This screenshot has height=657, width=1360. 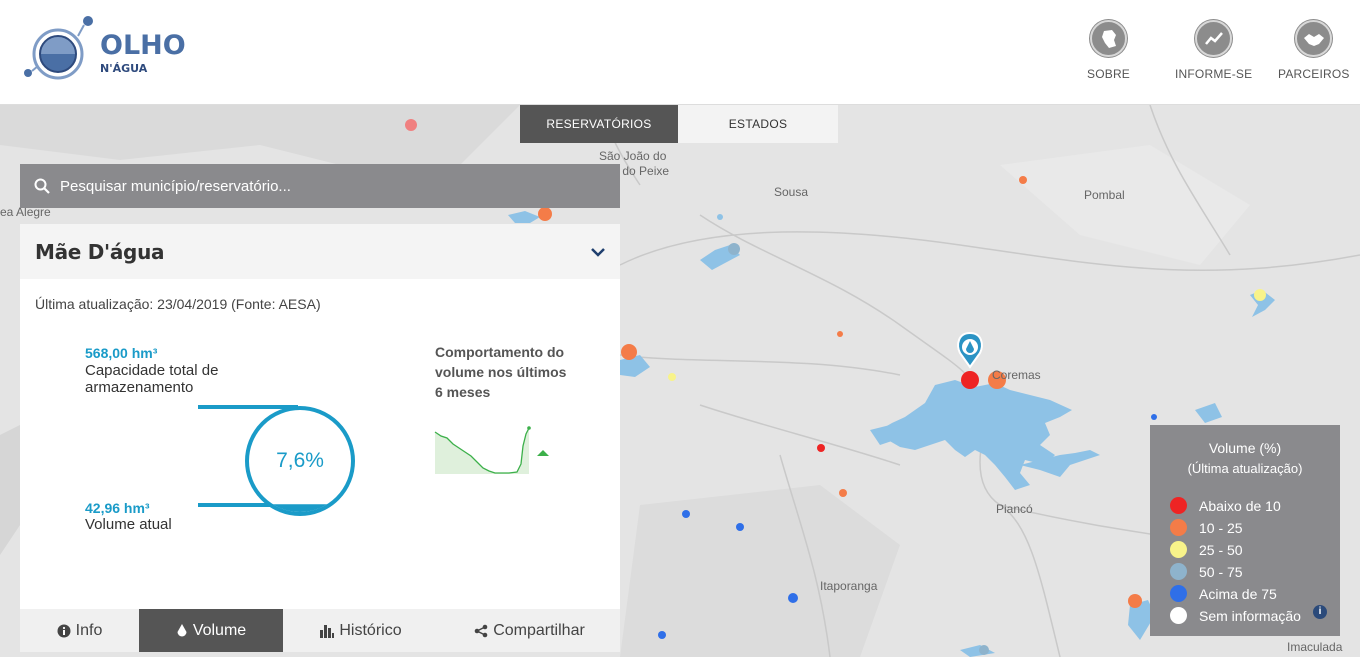 I want to click on search-icon, so click(x=42, y=186).